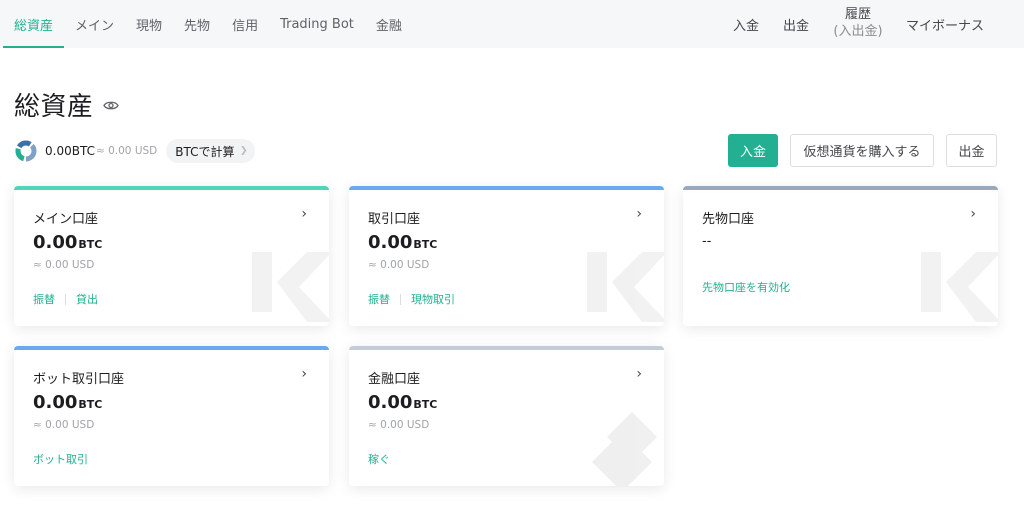 This screenshot has height=519, width=1024. Describe the element at coordinates (858, 31) in the screenshot. I see `history-sub-label: (入出金)` at that location.